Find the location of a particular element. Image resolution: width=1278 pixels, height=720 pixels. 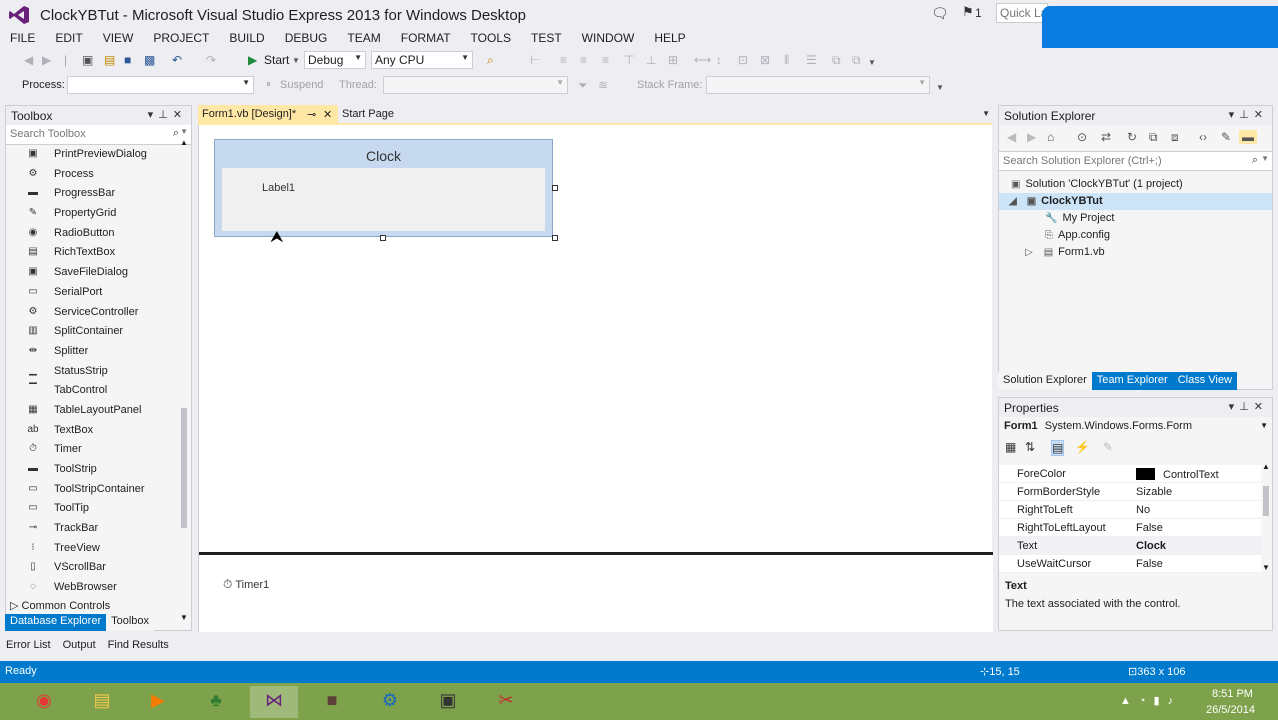

toolbox-item: ⊸ TrackBar is located at coordinates (98, 529).